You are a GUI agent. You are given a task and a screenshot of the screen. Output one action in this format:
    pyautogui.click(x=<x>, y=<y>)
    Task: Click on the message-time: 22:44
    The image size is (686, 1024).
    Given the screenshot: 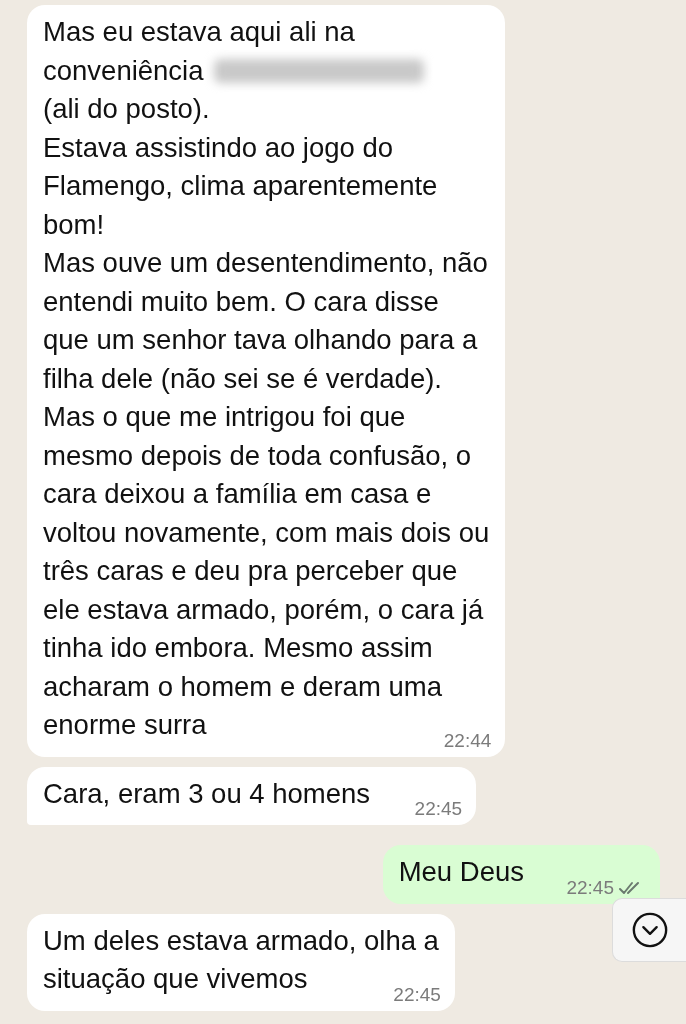 What is the action you would take?
    pyautogui.click(x=467, y=740)
    